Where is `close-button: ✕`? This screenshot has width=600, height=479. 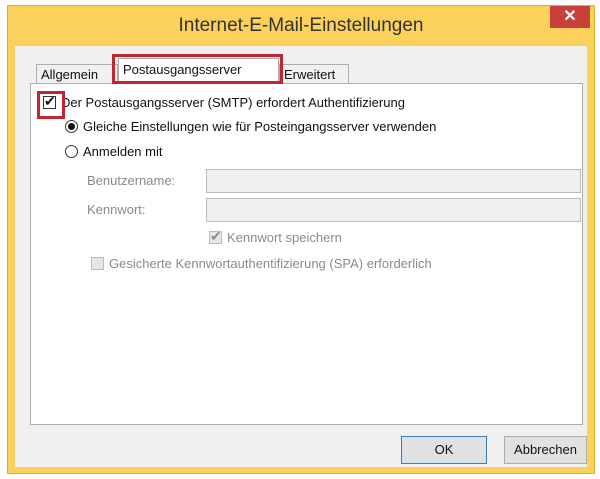
close-button: ✕ is located at coordinates (570, 17).